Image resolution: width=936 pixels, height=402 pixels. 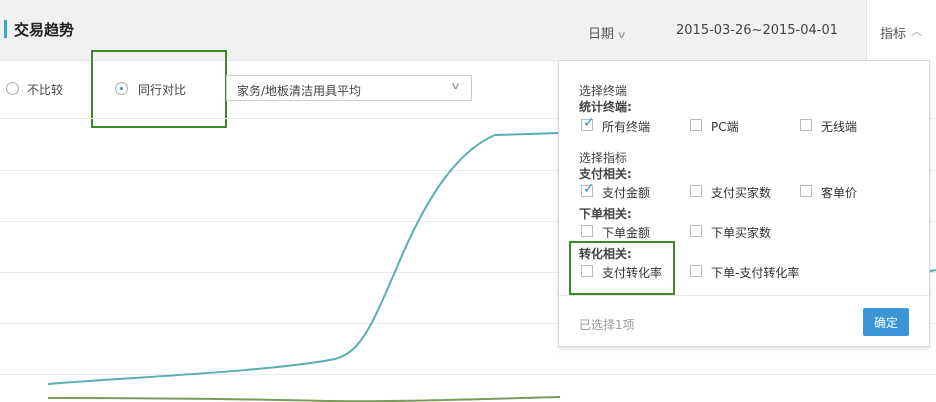 I want to click on checkbox-label: 客单价, so click(x=839, y=193).